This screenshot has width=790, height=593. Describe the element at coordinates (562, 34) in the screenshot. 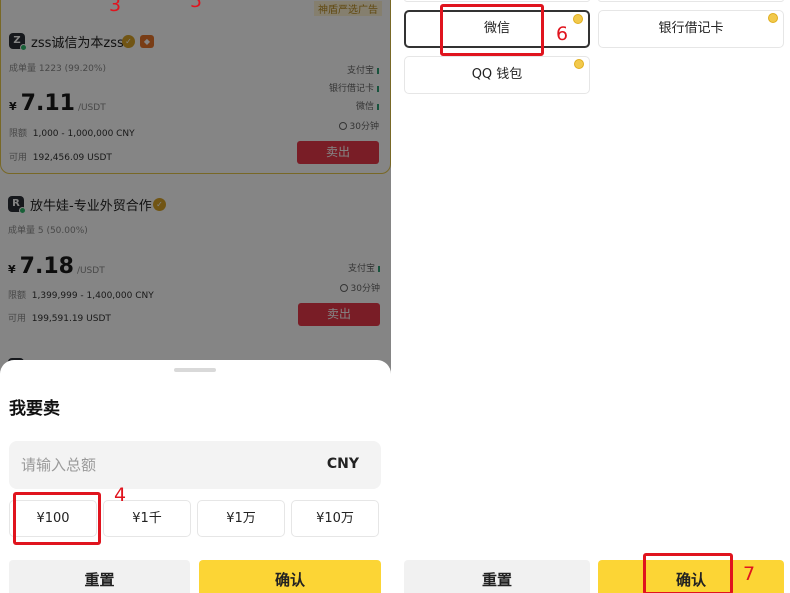

I see `step-number: 6` at that location.